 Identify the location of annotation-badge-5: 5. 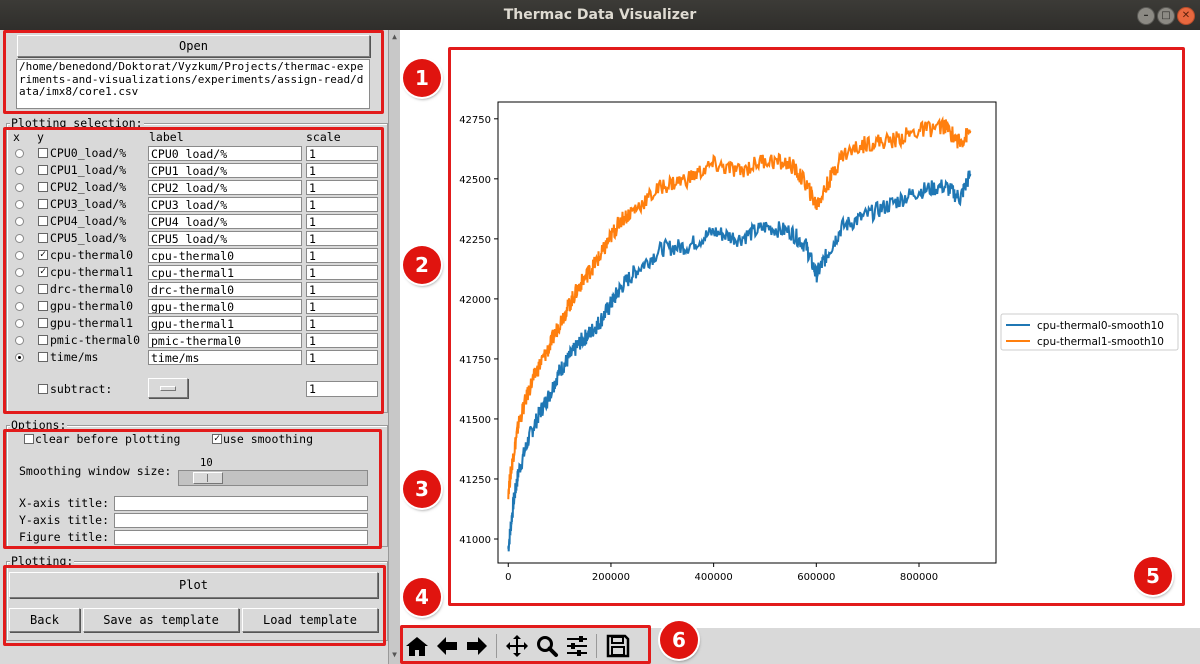
(1153, 576).